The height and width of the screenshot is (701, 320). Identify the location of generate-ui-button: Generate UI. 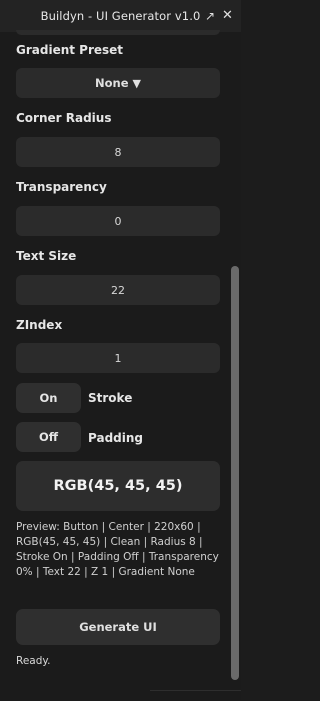
(118, 627).